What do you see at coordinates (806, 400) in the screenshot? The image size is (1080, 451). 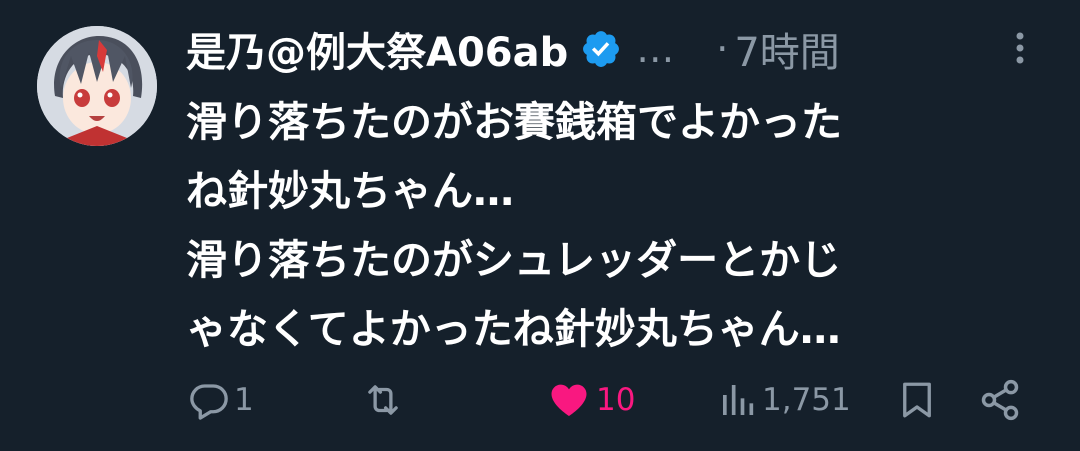 I see `view-count: 1,751` at bounding box center [806, 400].